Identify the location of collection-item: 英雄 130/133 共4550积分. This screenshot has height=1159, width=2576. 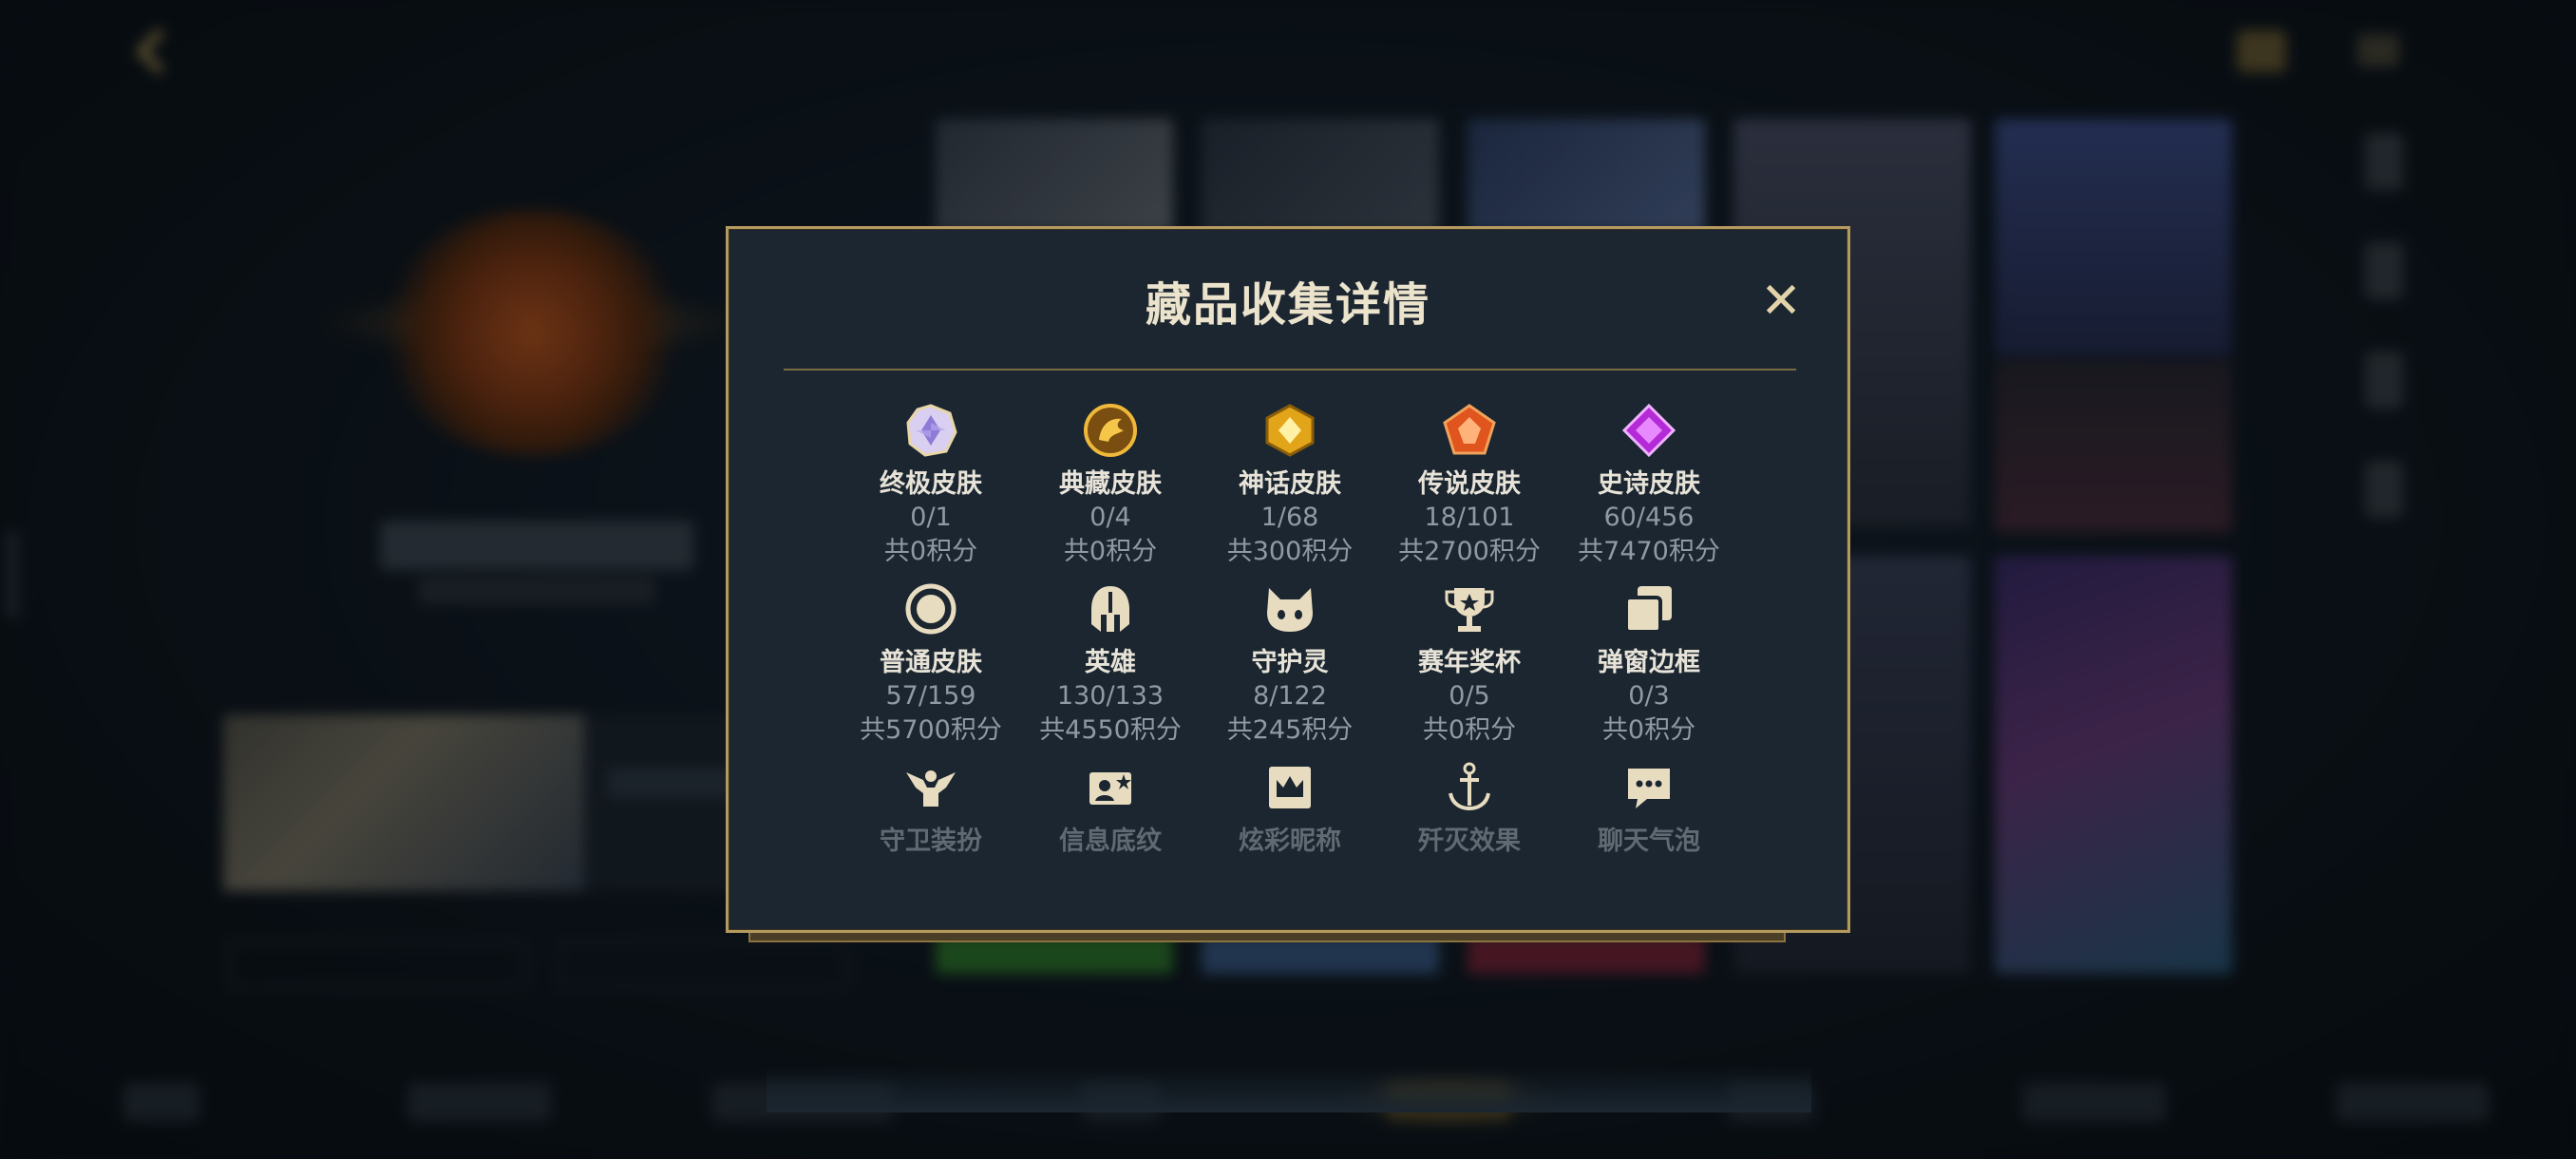
(1110, 664).